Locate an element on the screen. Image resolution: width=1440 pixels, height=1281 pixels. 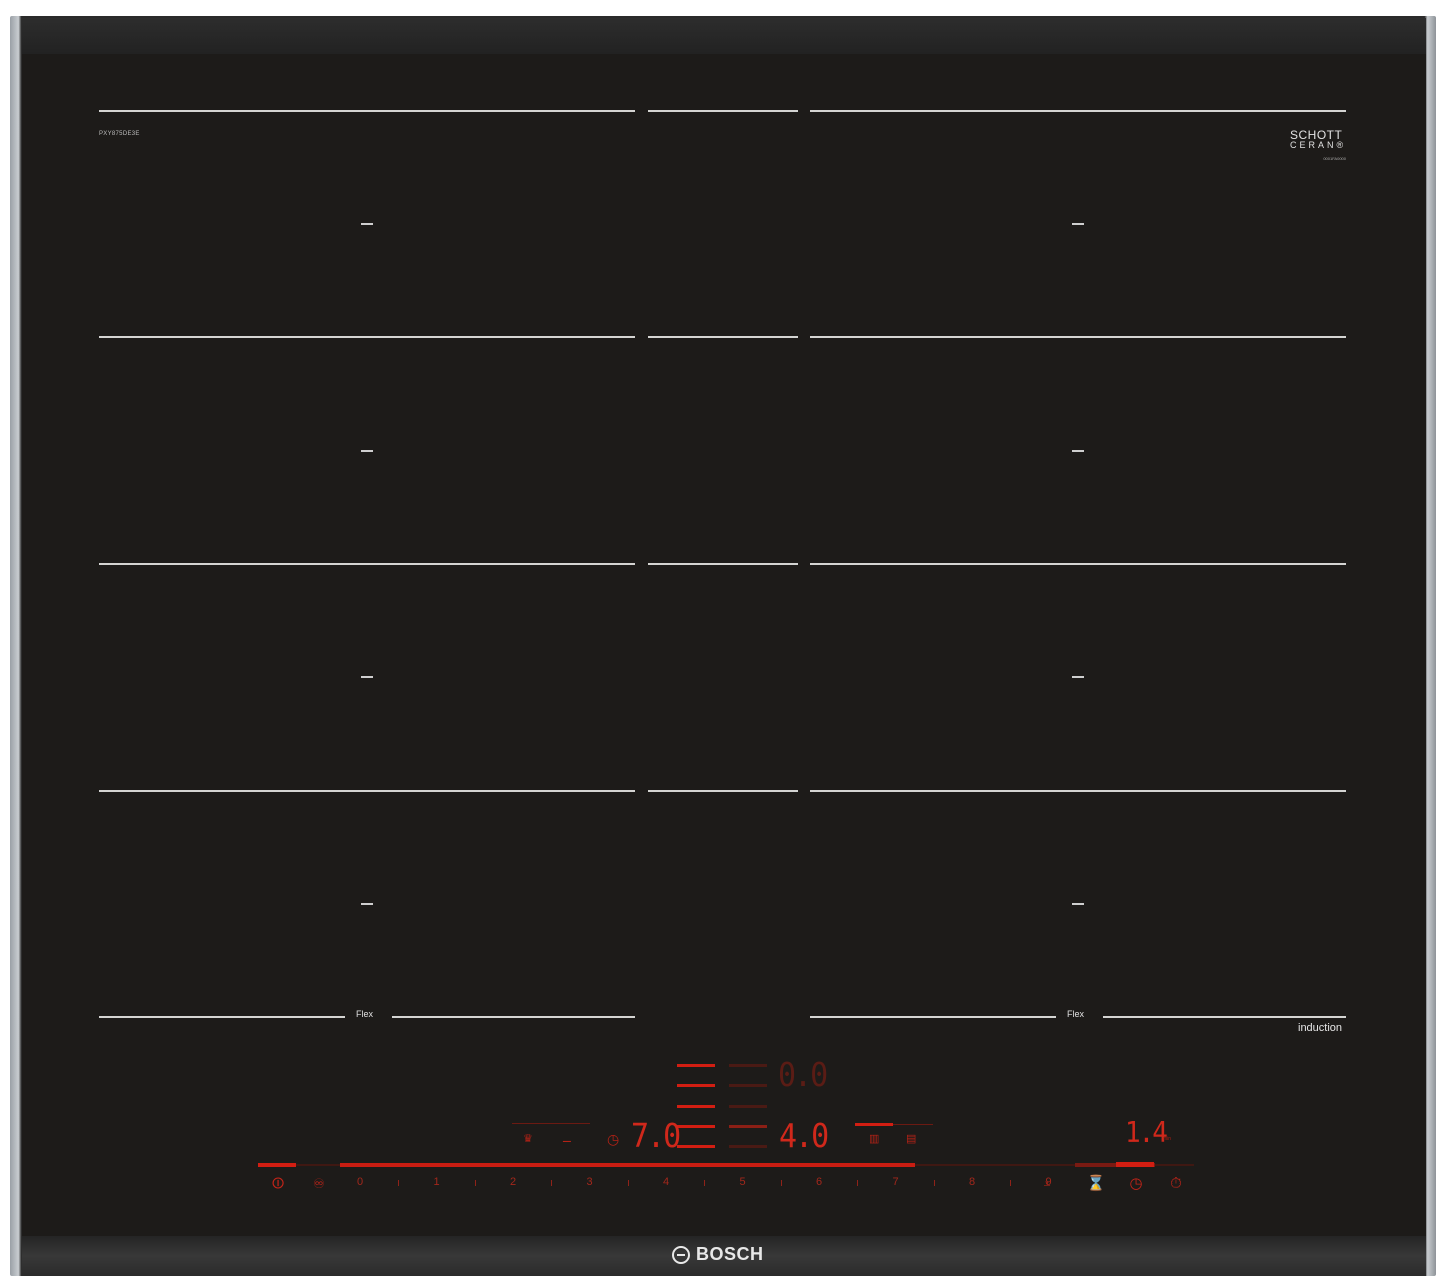
glass-brand-logo: SCHOTT CERAN® 0001FA0000 is located at coordinates (1318, 145).